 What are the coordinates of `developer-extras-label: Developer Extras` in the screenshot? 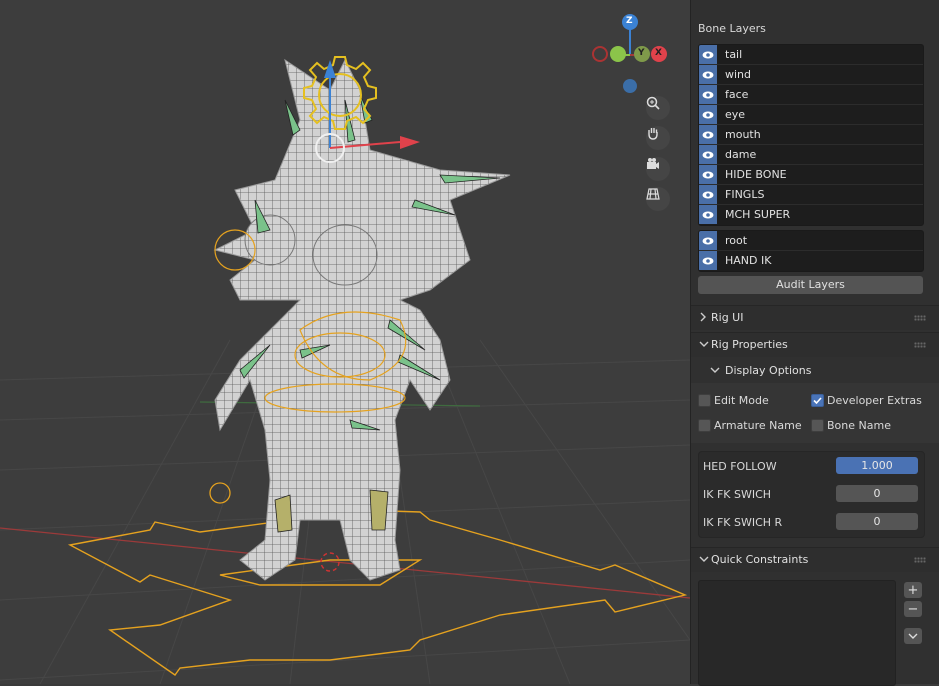 It's located at (874, 400).